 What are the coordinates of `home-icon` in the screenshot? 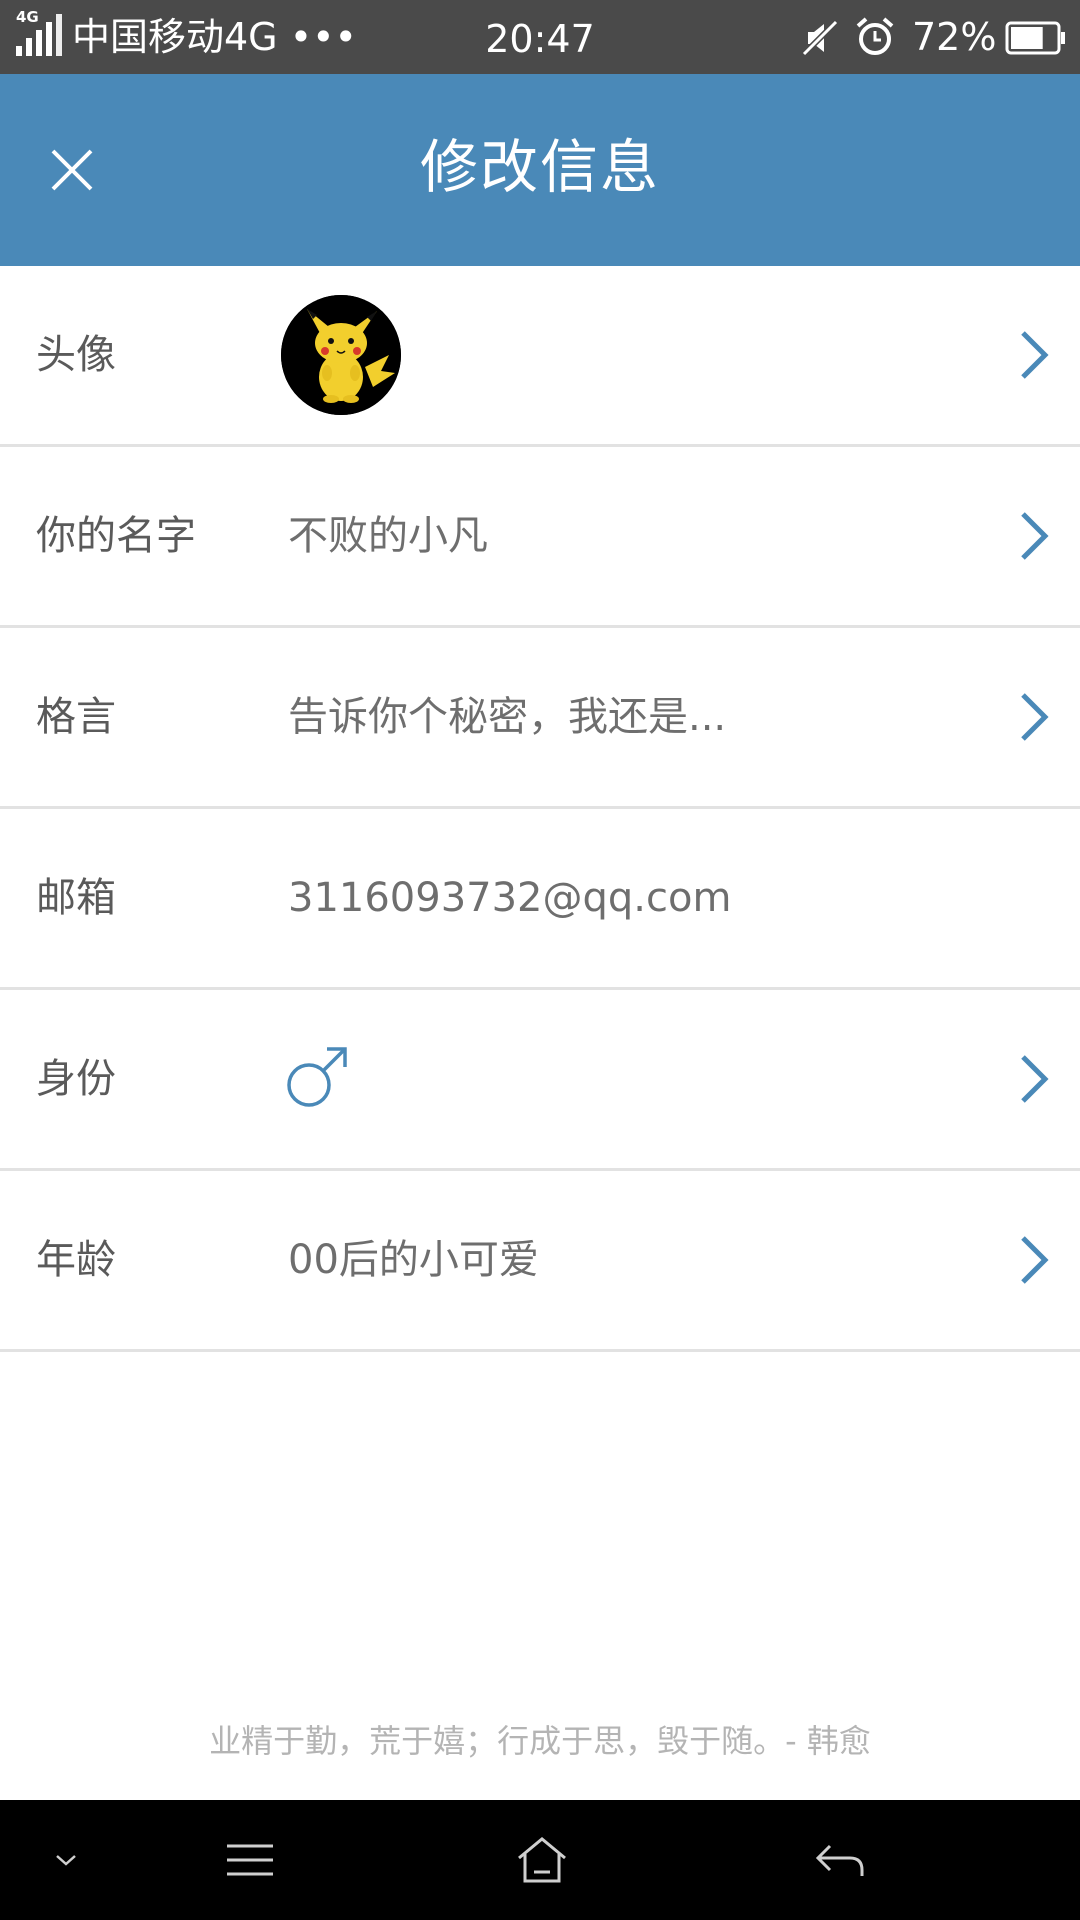 It's located at (542, 1860).